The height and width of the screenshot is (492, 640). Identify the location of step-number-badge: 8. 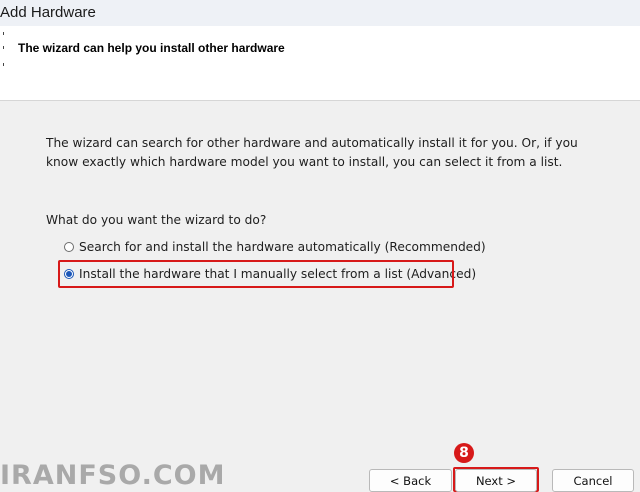
(464, 453).